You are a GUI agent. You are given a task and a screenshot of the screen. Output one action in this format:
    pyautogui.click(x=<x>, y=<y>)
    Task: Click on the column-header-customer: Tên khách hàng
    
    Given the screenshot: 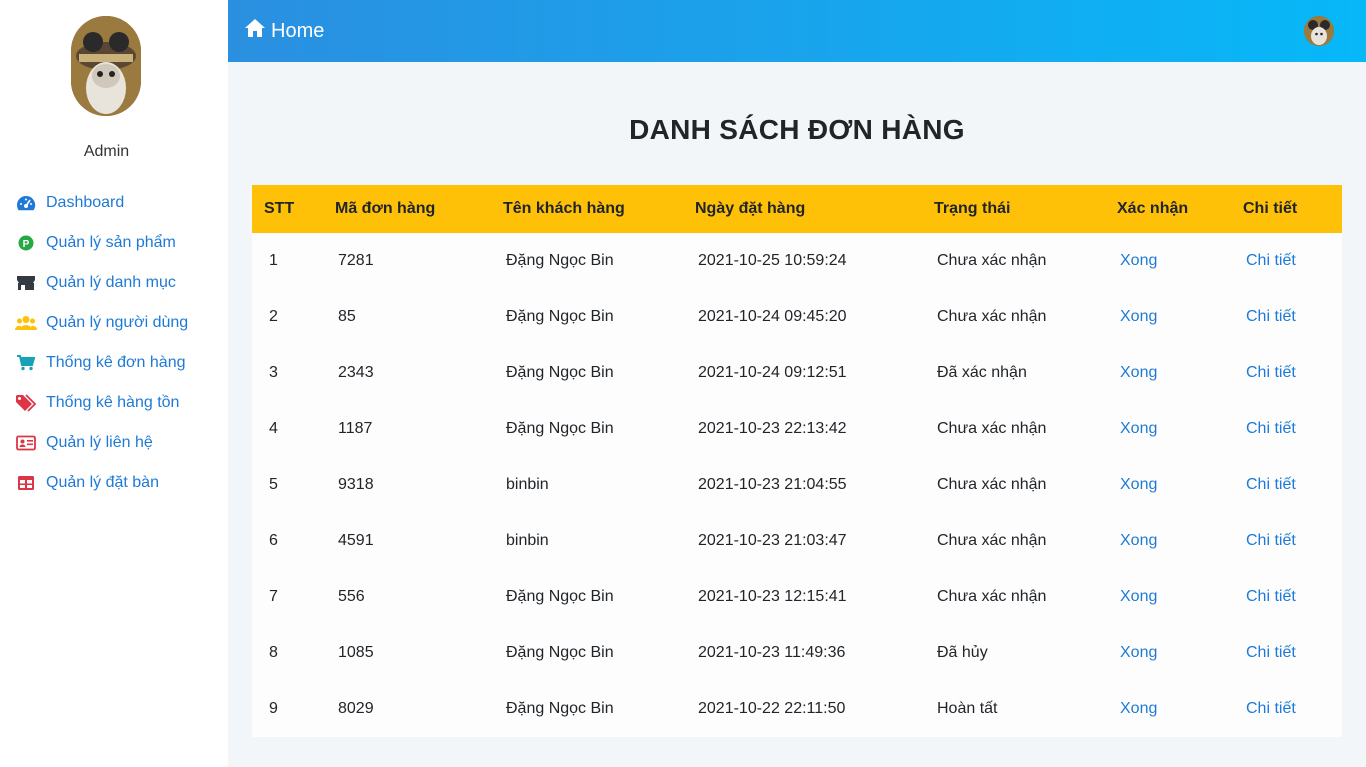 What is the action you would take?
    pyautogui.click(x=564, y=208)
    